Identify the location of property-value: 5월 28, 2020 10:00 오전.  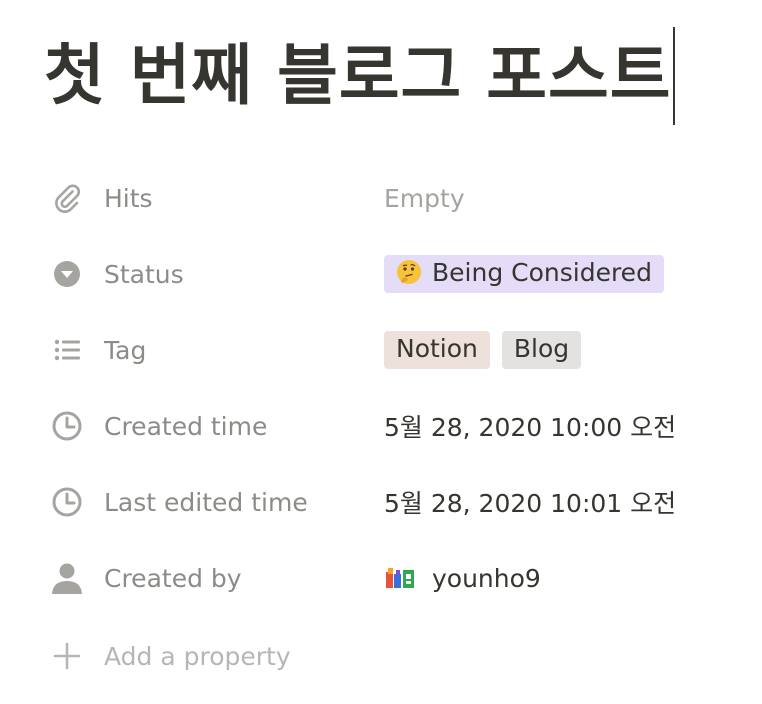
(530, 426).